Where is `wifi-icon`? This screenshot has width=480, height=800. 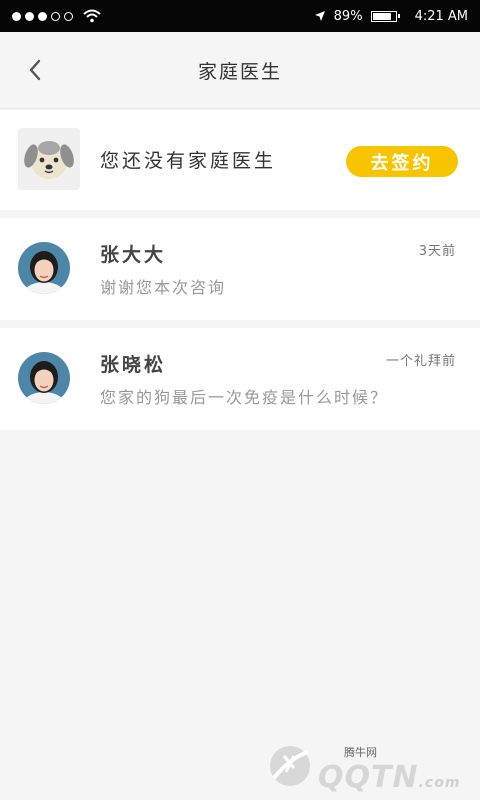
wifi-icon is located at coordinates (92, 16).